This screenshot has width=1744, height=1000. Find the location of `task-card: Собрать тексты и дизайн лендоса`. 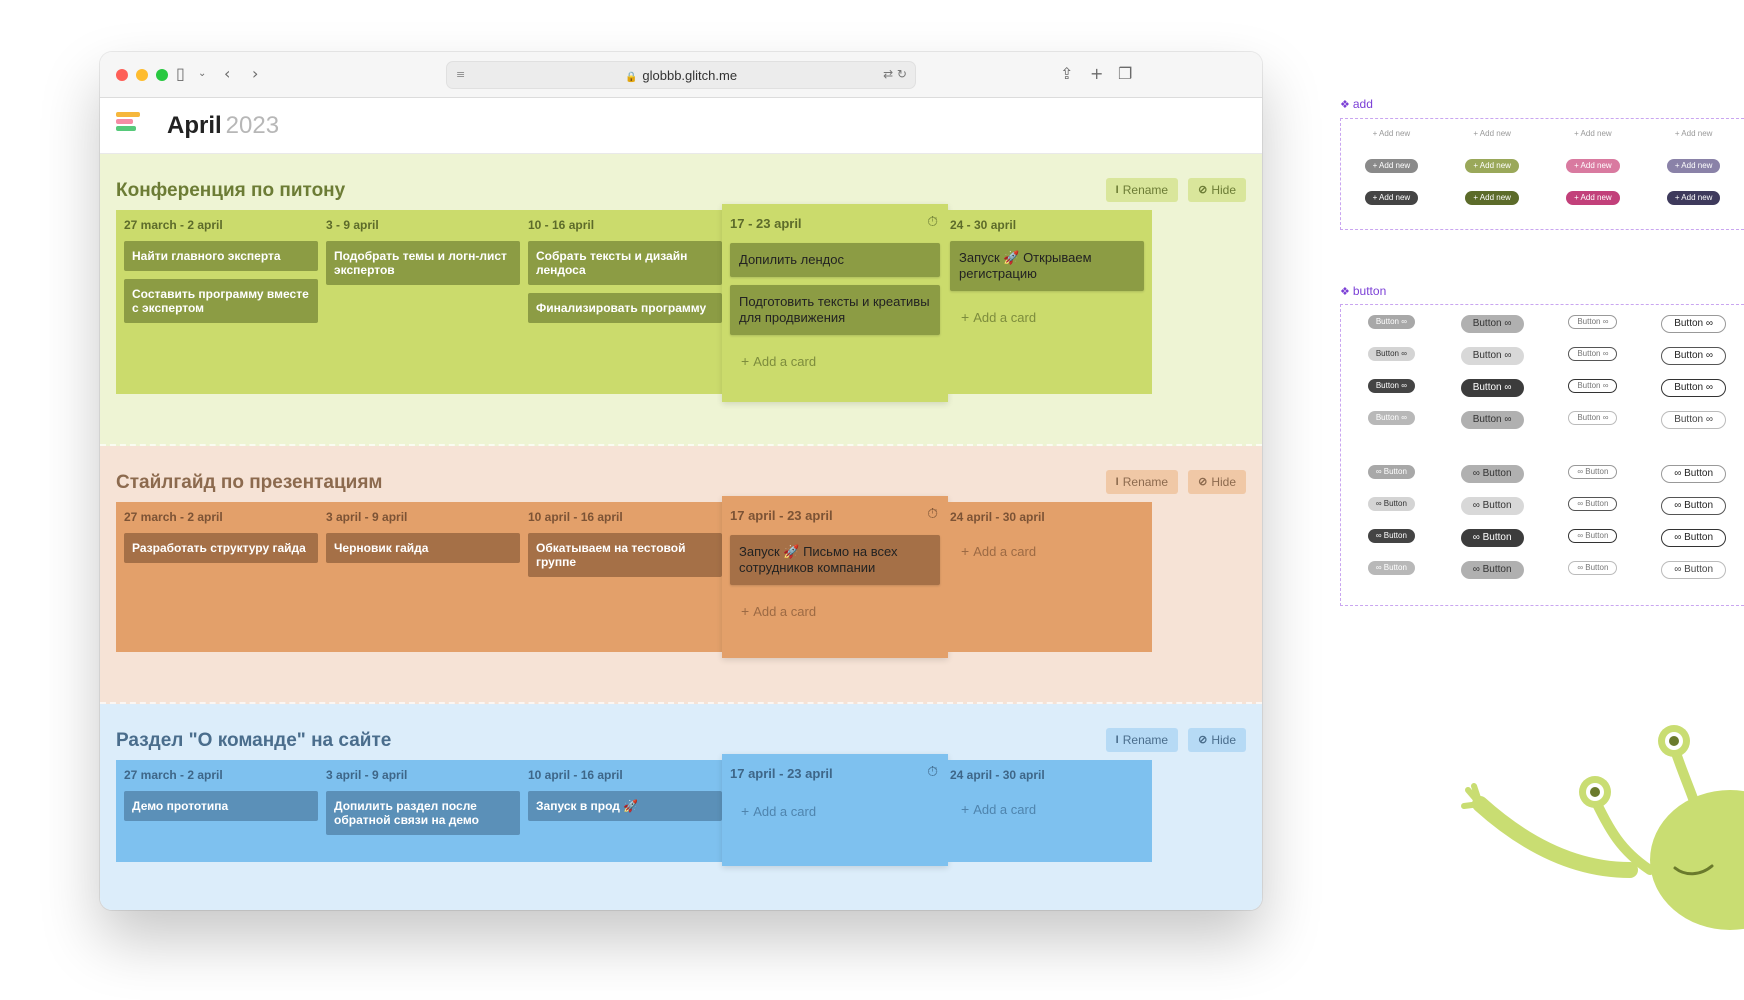

task-card: Собрать тексты и дизайн лендоса is located at coordinates (625, 263).